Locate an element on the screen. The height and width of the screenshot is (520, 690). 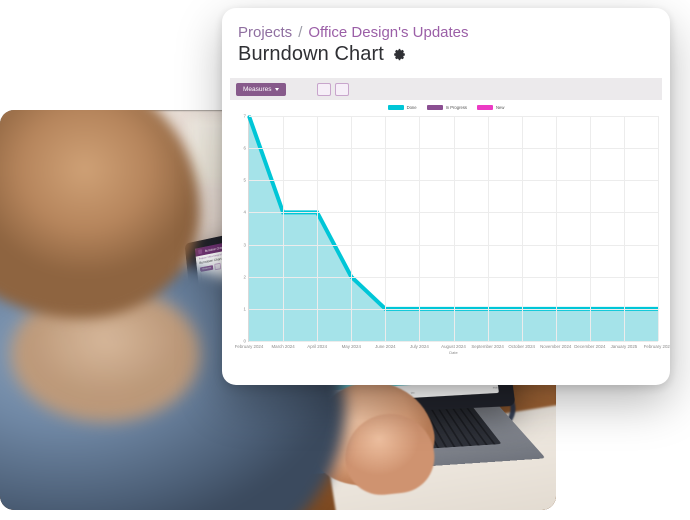
bar-chart-icon is located at coordinates (306, 89).